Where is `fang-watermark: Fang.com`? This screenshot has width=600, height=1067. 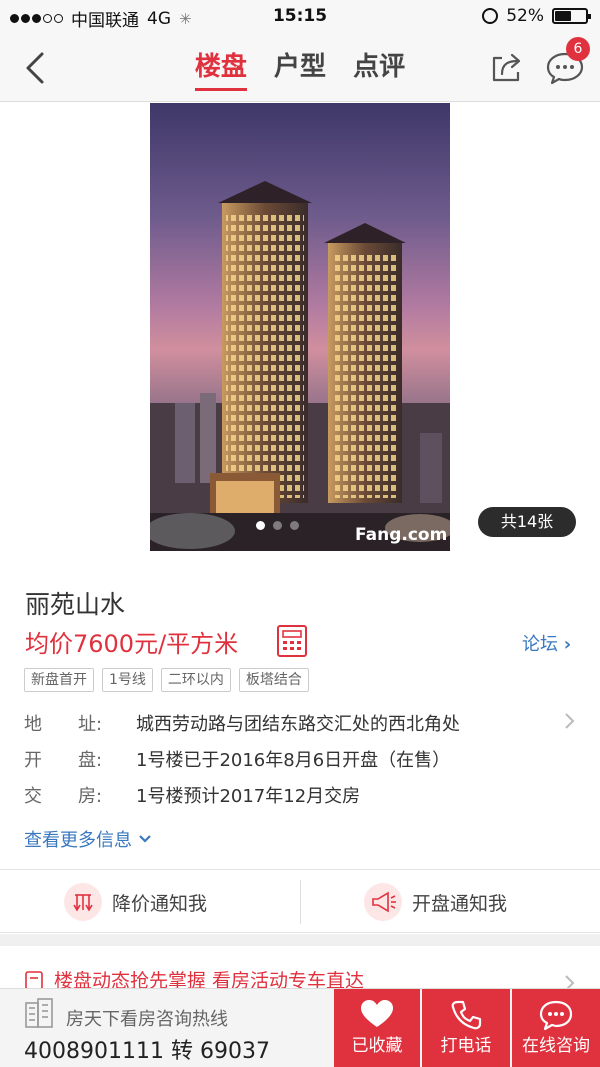 fang-watermark: Fang.com is located at coordinates (401, 535).